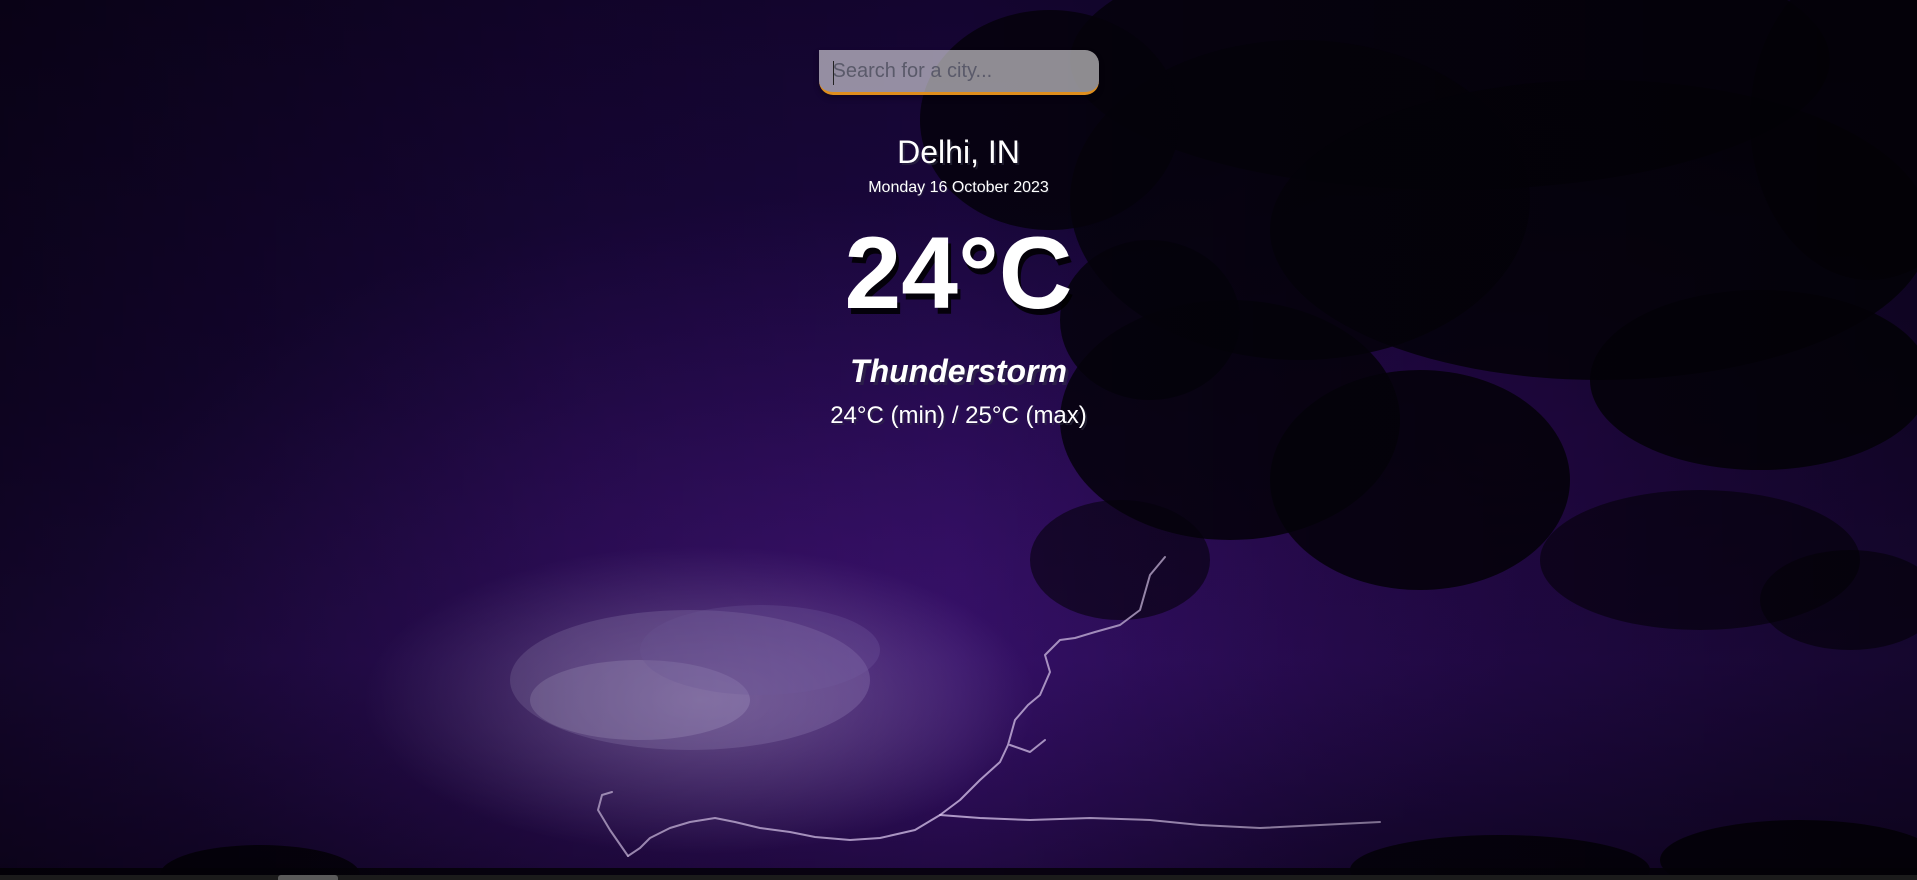 The height and width of the screenshot is (880, 1917). Describe the element at coordinates (308, 877) in the screenshot. I see `scrollbar-thumb` at that location.